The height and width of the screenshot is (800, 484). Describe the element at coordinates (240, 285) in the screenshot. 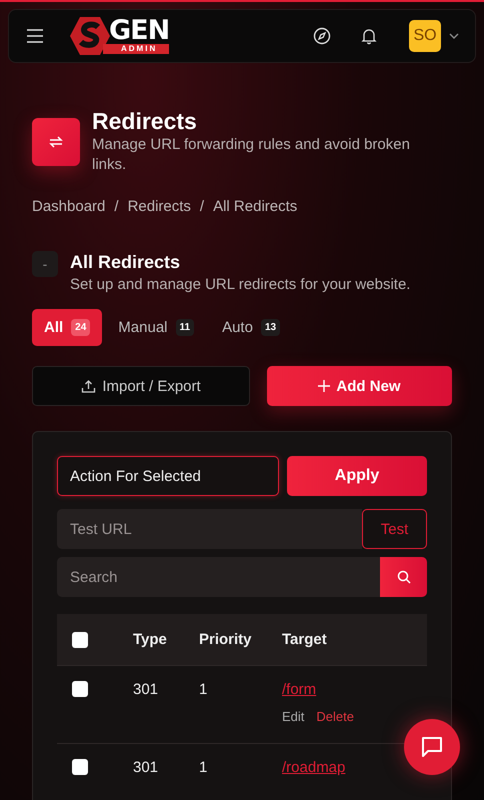

I see `section-description: Set up and manage URL redirects for your website.` at that location.